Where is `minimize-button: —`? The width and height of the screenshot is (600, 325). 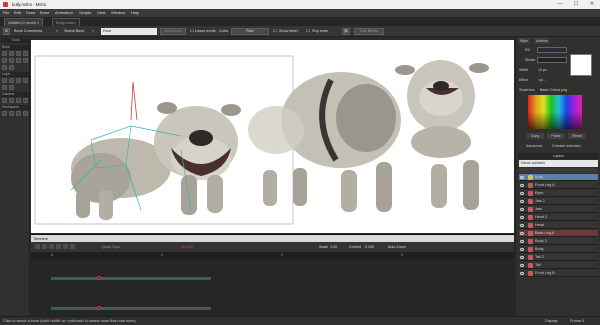 minimize-button: — is located at coordinates (560, 4).